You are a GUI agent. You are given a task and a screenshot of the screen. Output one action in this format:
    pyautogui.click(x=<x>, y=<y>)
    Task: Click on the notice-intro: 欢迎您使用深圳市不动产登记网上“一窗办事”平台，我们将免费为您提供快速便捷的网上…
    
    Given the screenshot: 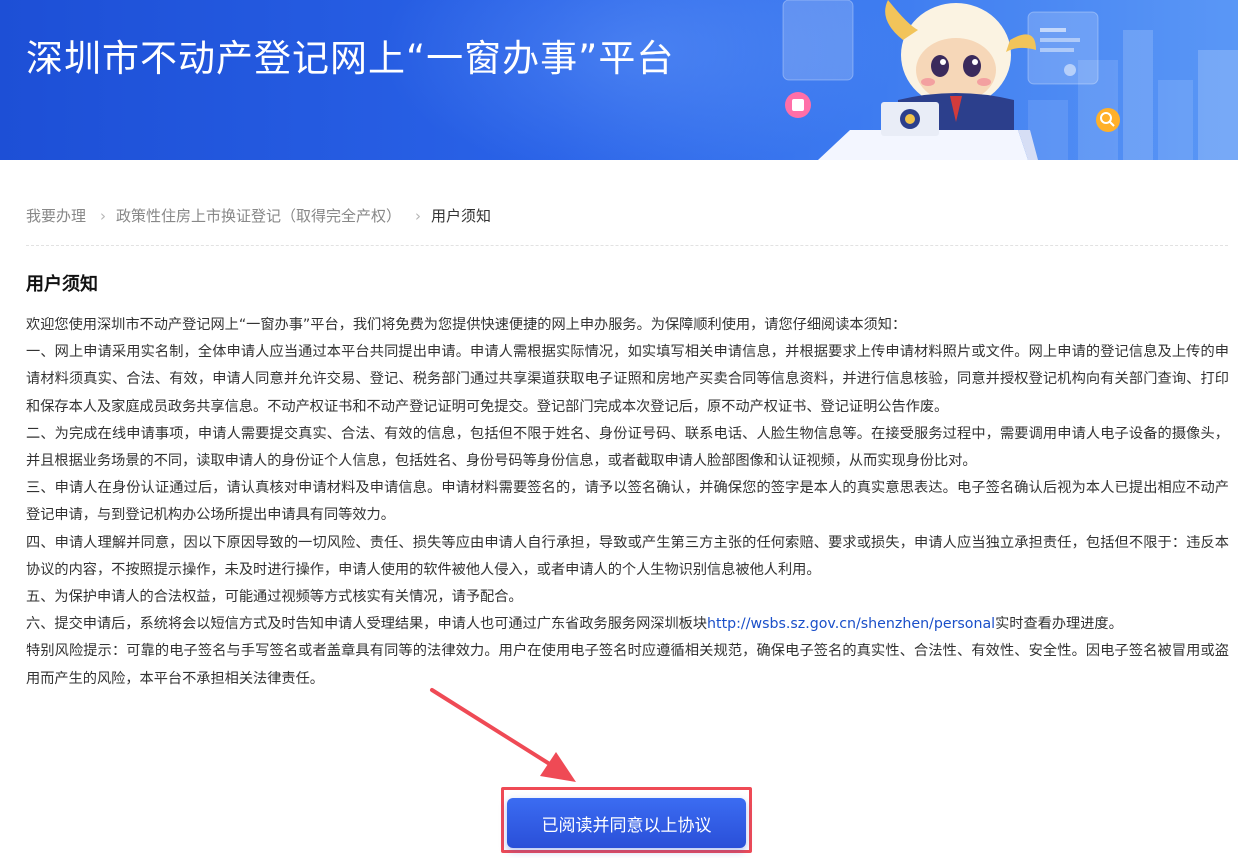 What is the action you would take?
    pyautogui.click(x=466, y=325)
    